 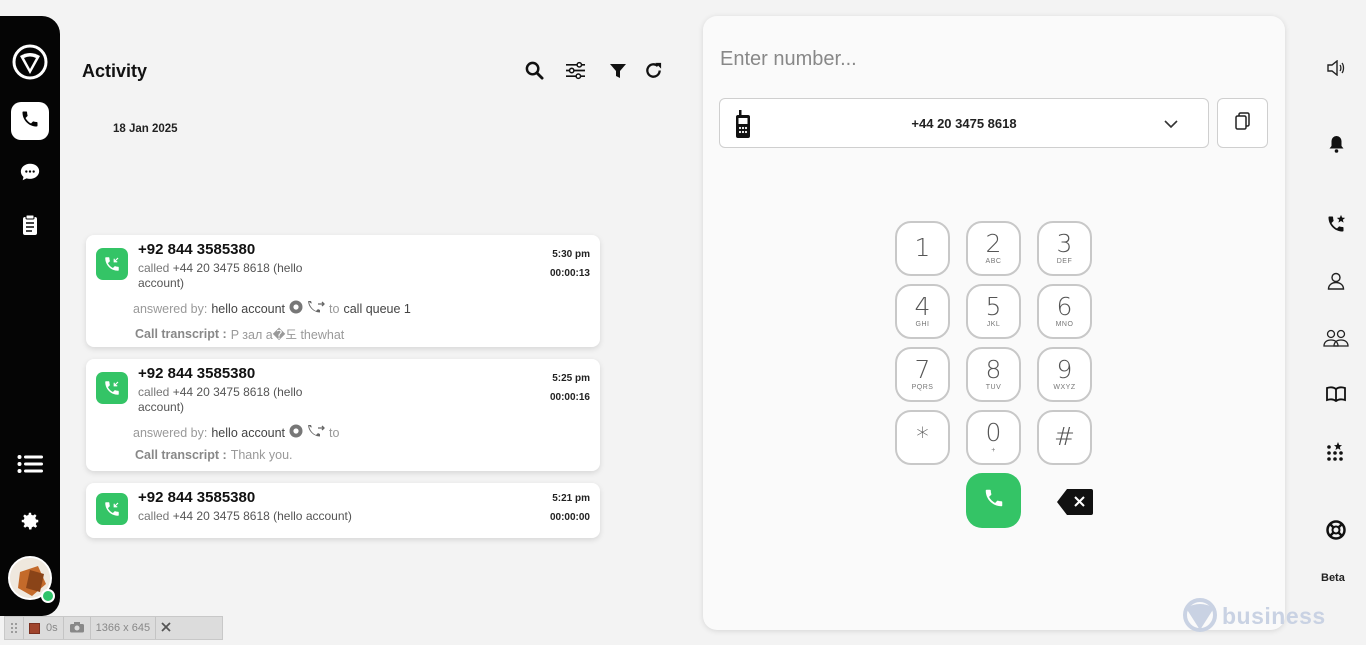 I want to click on transcript-row: Call transcript : Thank you., so click(x=214, y=455).